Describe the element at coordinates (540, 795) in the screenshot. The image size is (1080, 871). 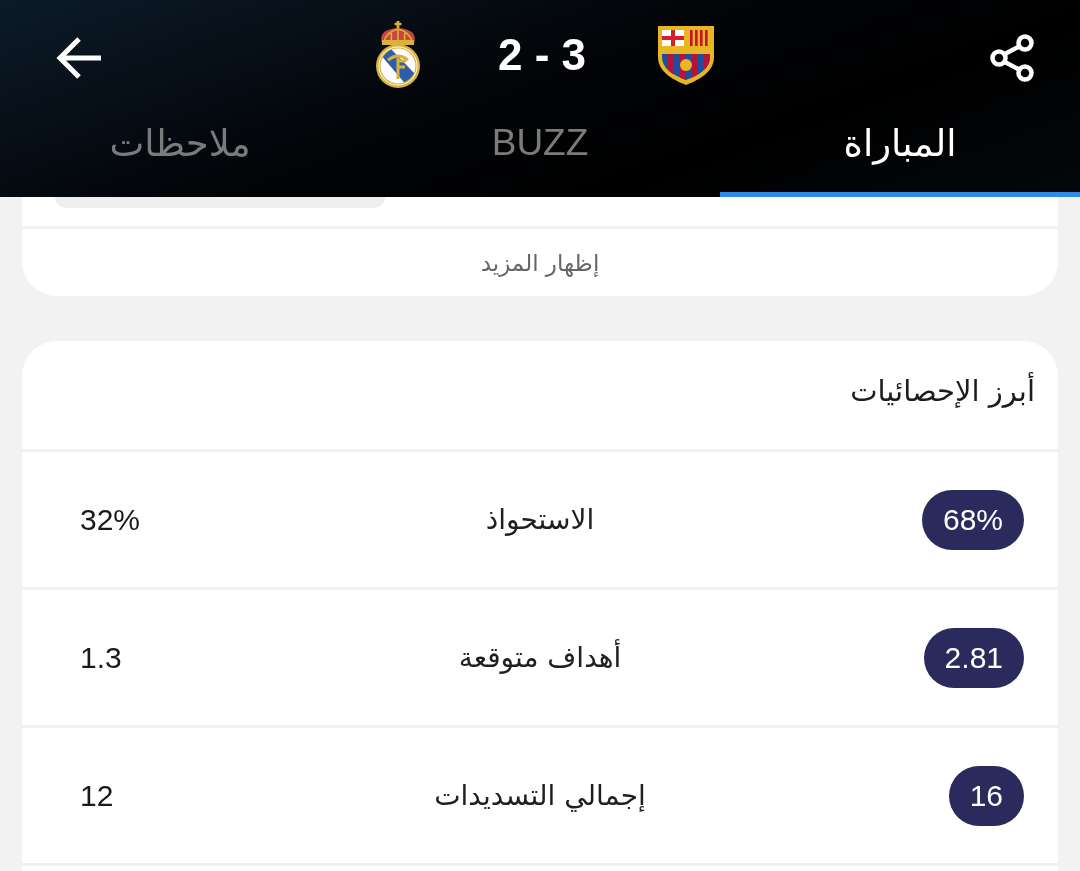
I see `stat-label: إجمالي التسديدات` at that location.